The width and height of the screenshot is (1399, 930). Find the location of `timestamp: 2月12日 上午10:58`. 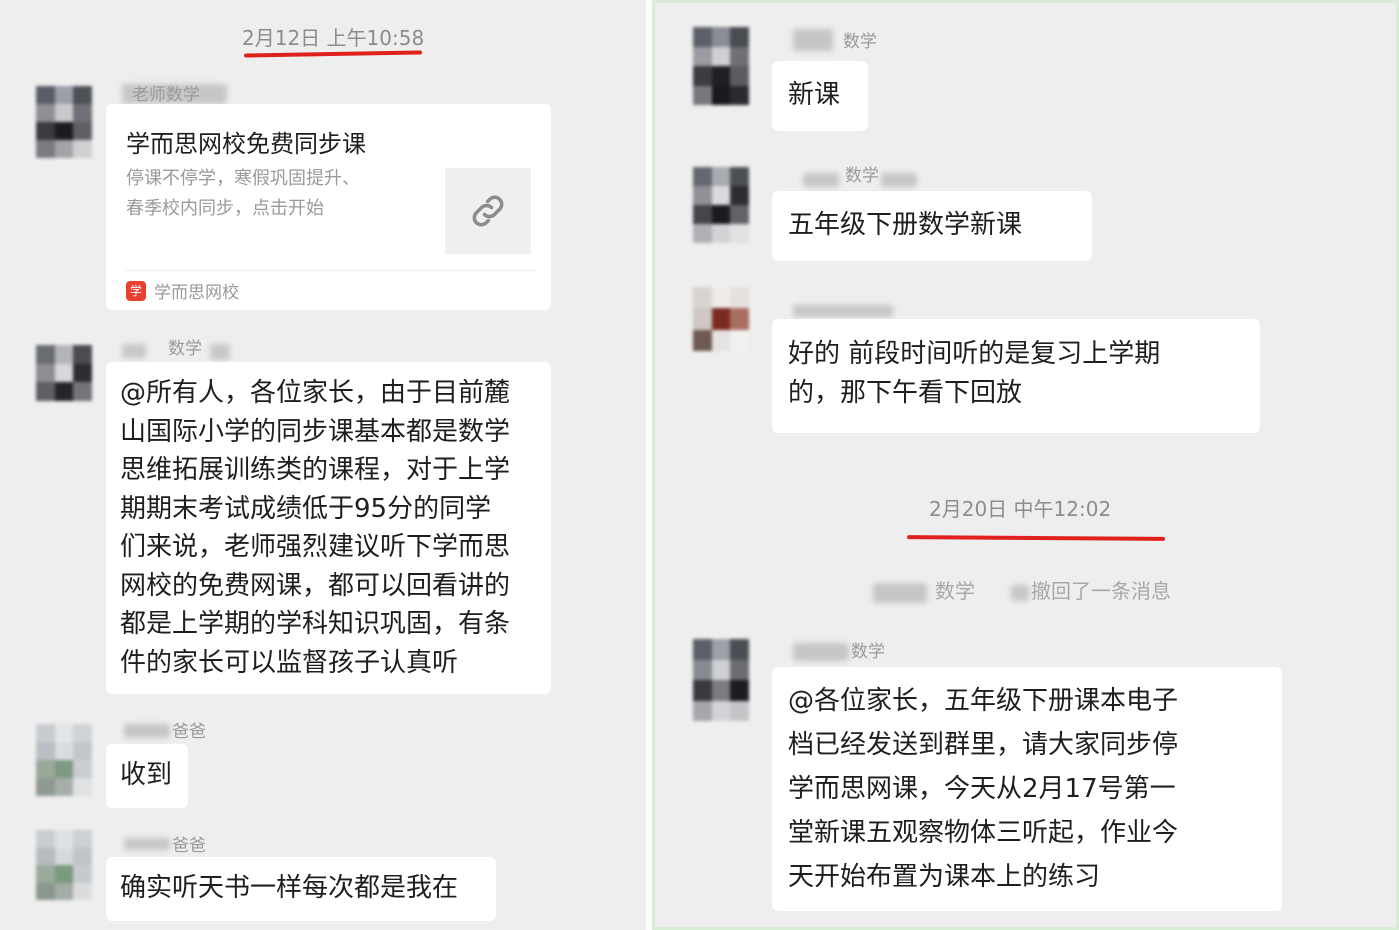

timestamp: 2月12日 上午10:58 is located at coordinates (333, 38).